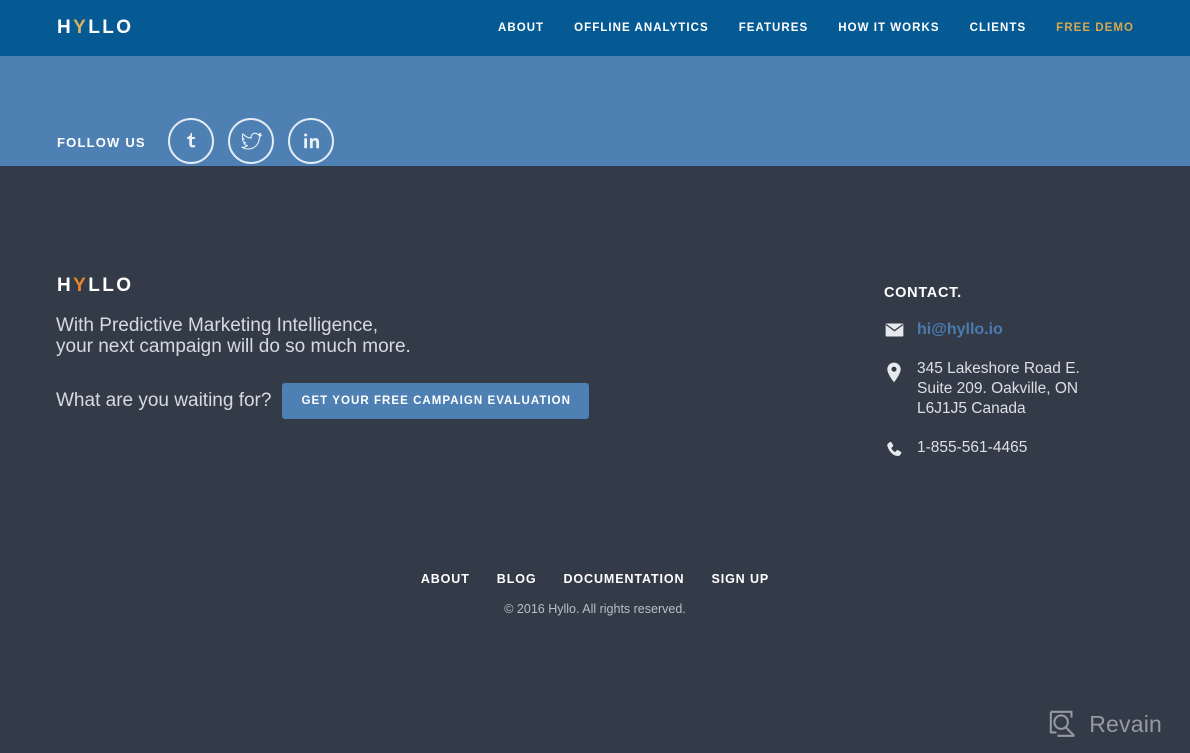 This screenshot has width=1190, height=753. I want to click on contact-phone-row: 1-855-561-4465, so click(1014, 448).